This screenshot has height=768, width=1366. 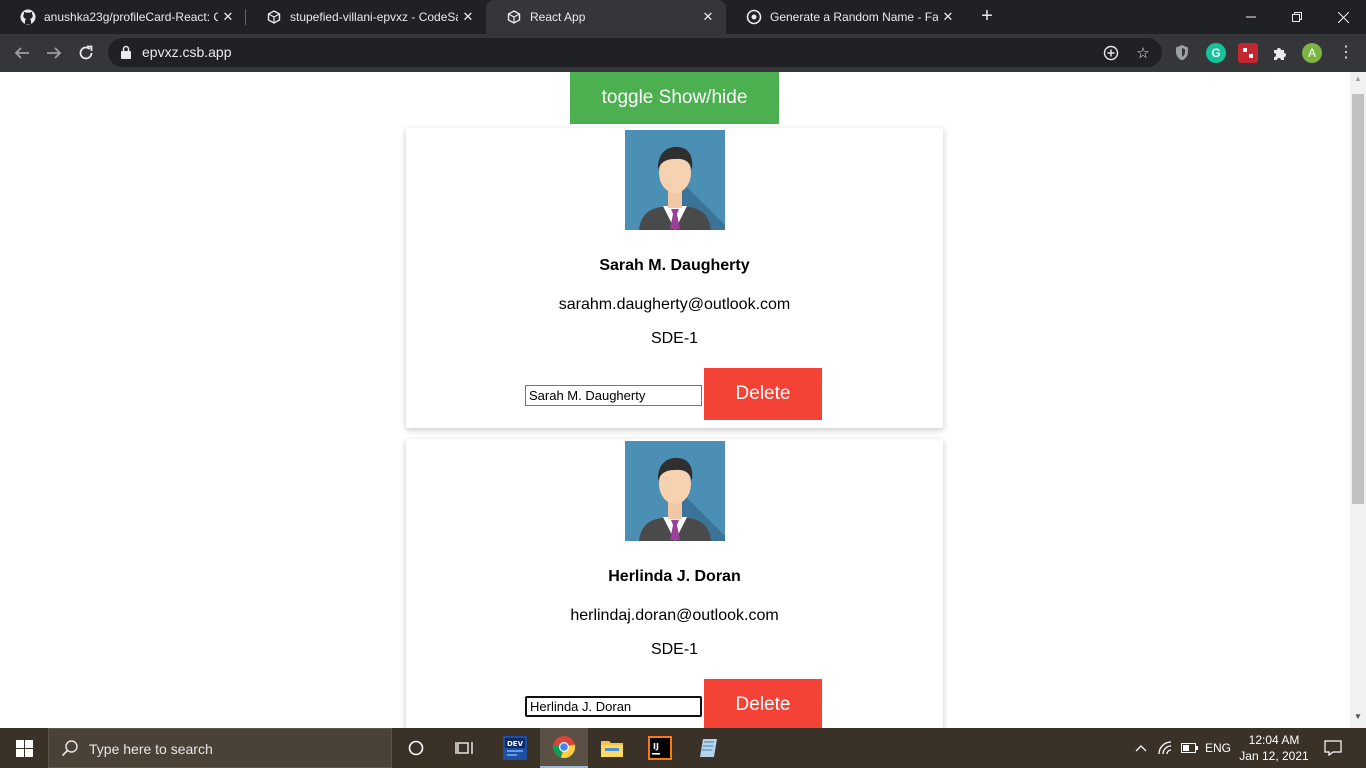 What do you see at coordinates (1346, 53) in the screenshot?
I see `browser-menu-icon: ⋮` at bounding box center [1346, 53].